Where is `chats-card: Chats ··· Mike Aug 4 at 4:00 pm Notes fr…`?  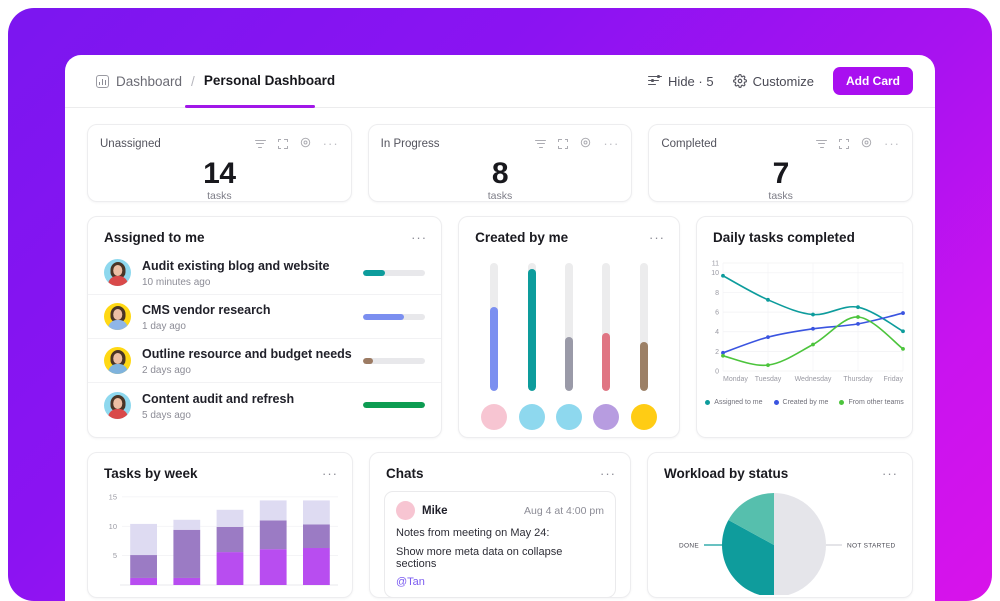
chats-card: Chats ··· Mike Aug 4 at 4:00 pm Notes fr… is located at coordinates (500, 525).